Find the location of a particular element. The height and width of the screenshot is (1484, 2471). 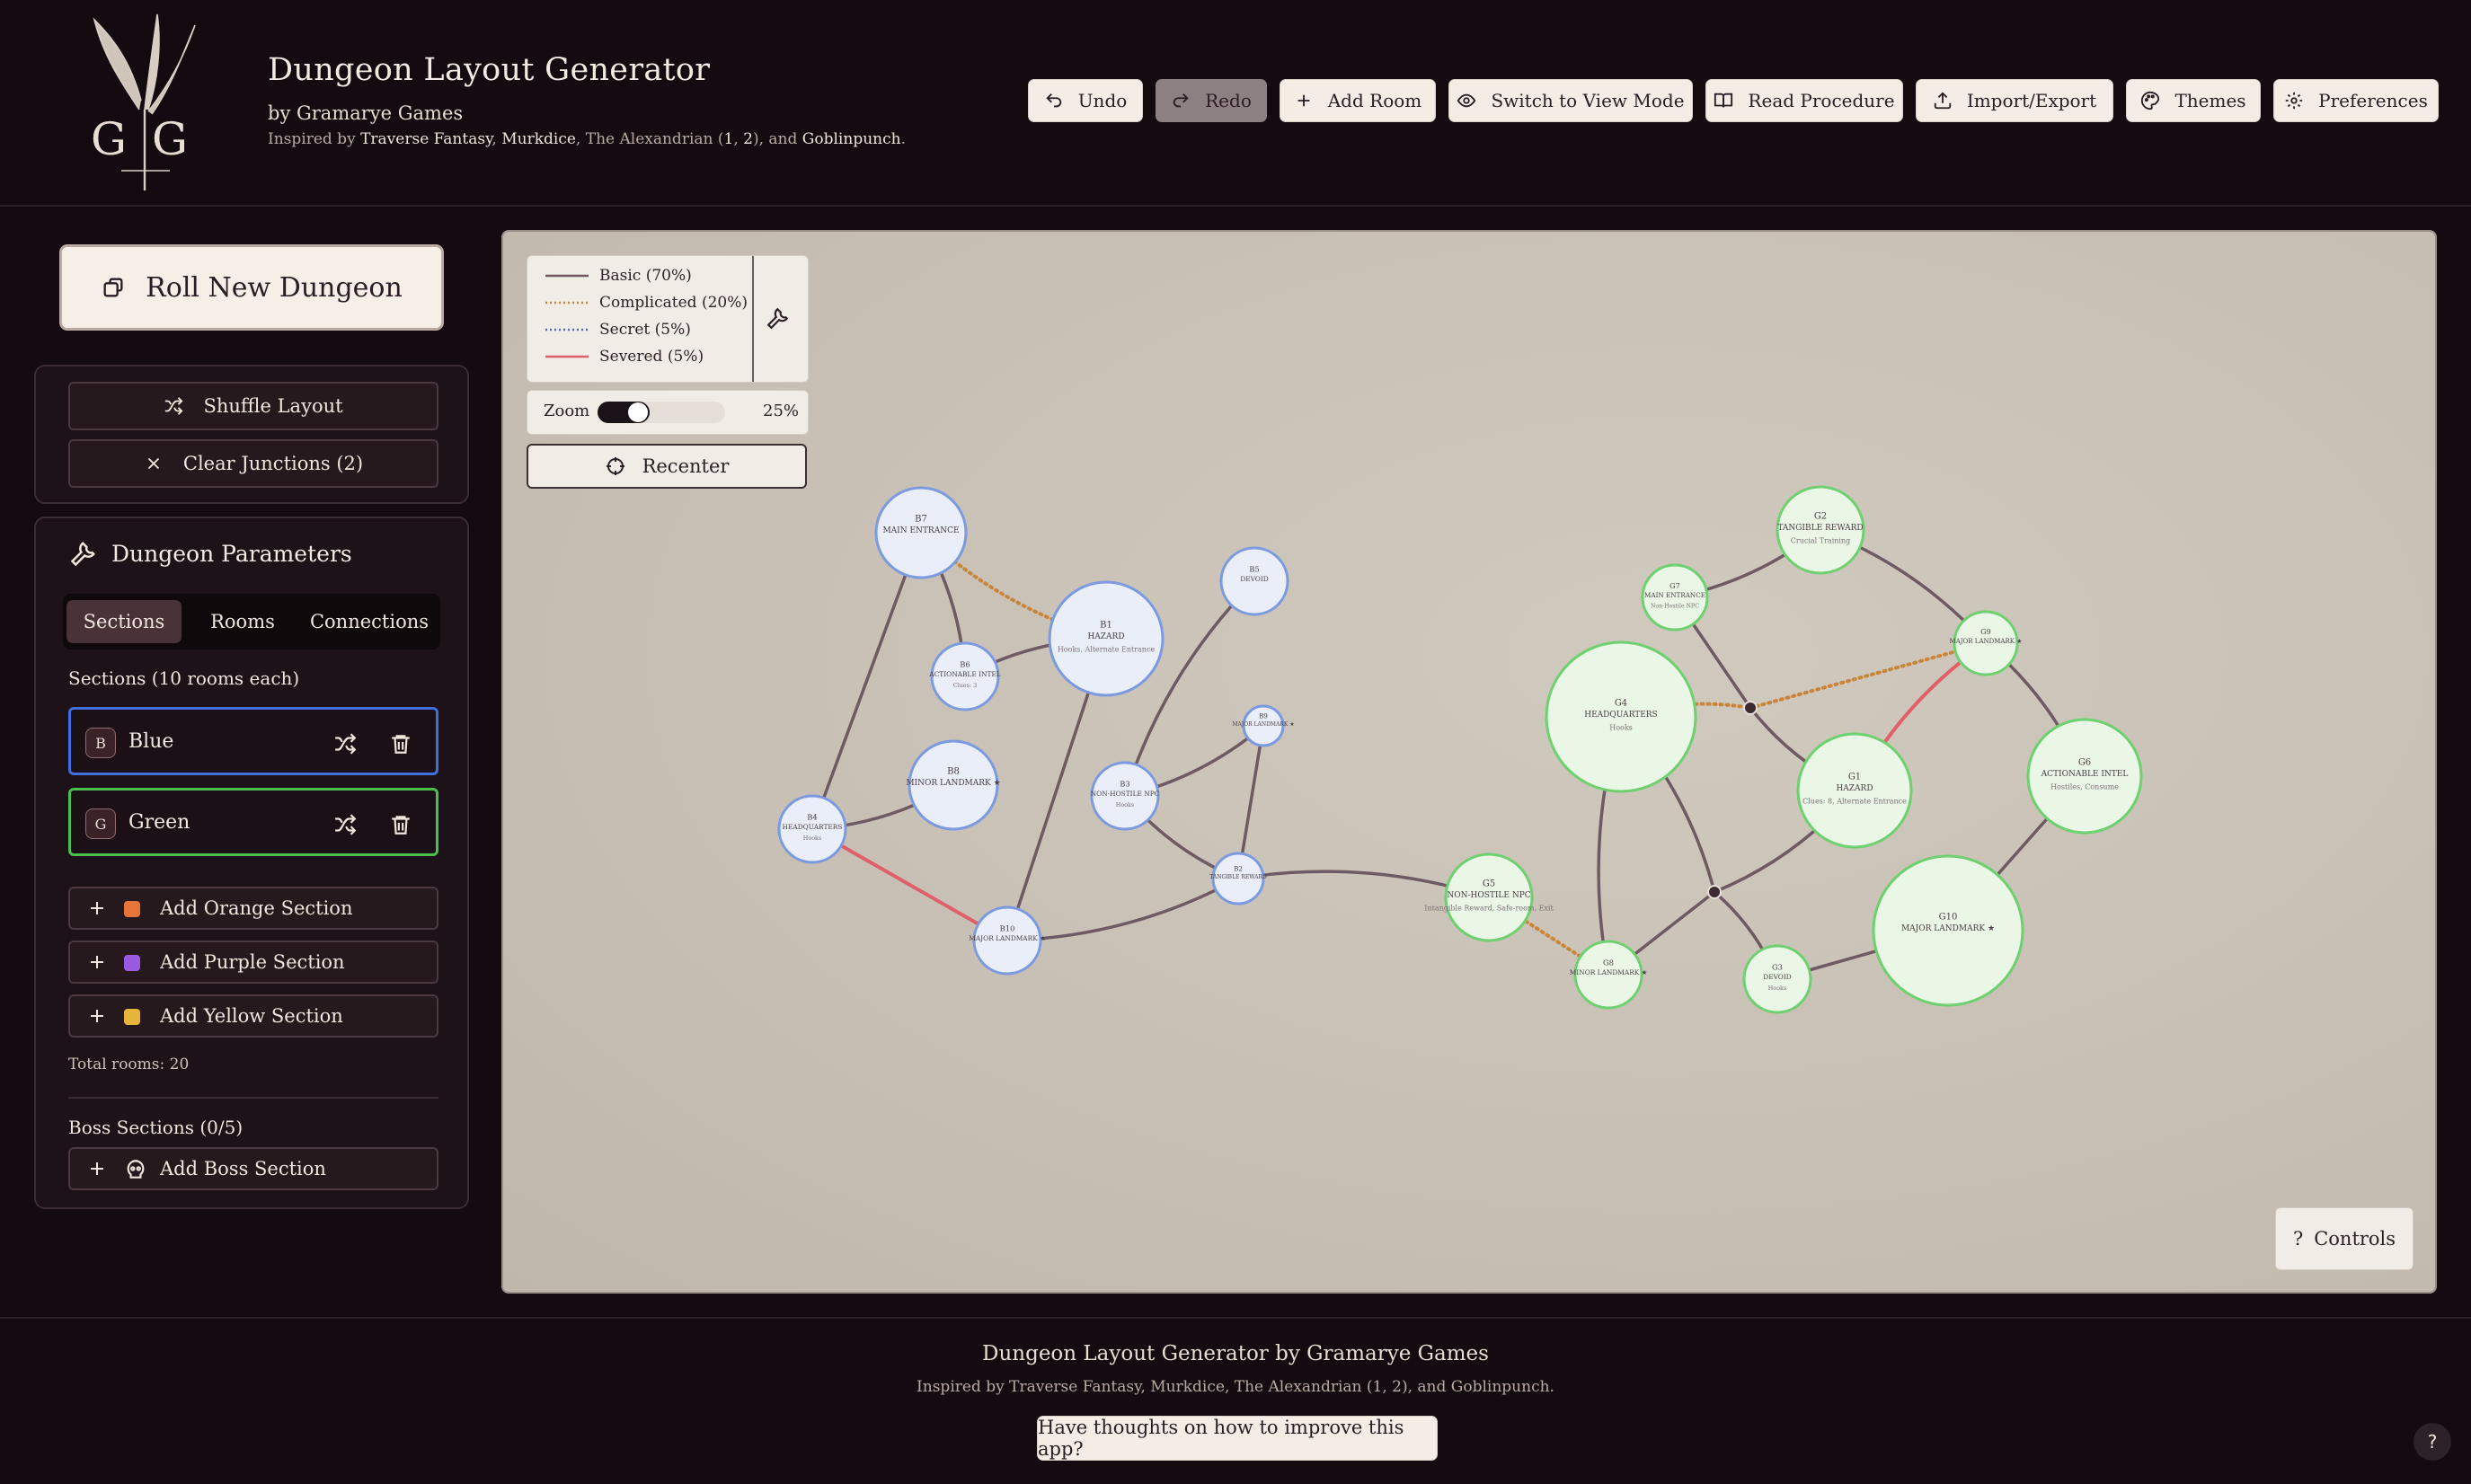

clear-junctions-label: Clear Junctions (2) is located at coordinates (273, 463).